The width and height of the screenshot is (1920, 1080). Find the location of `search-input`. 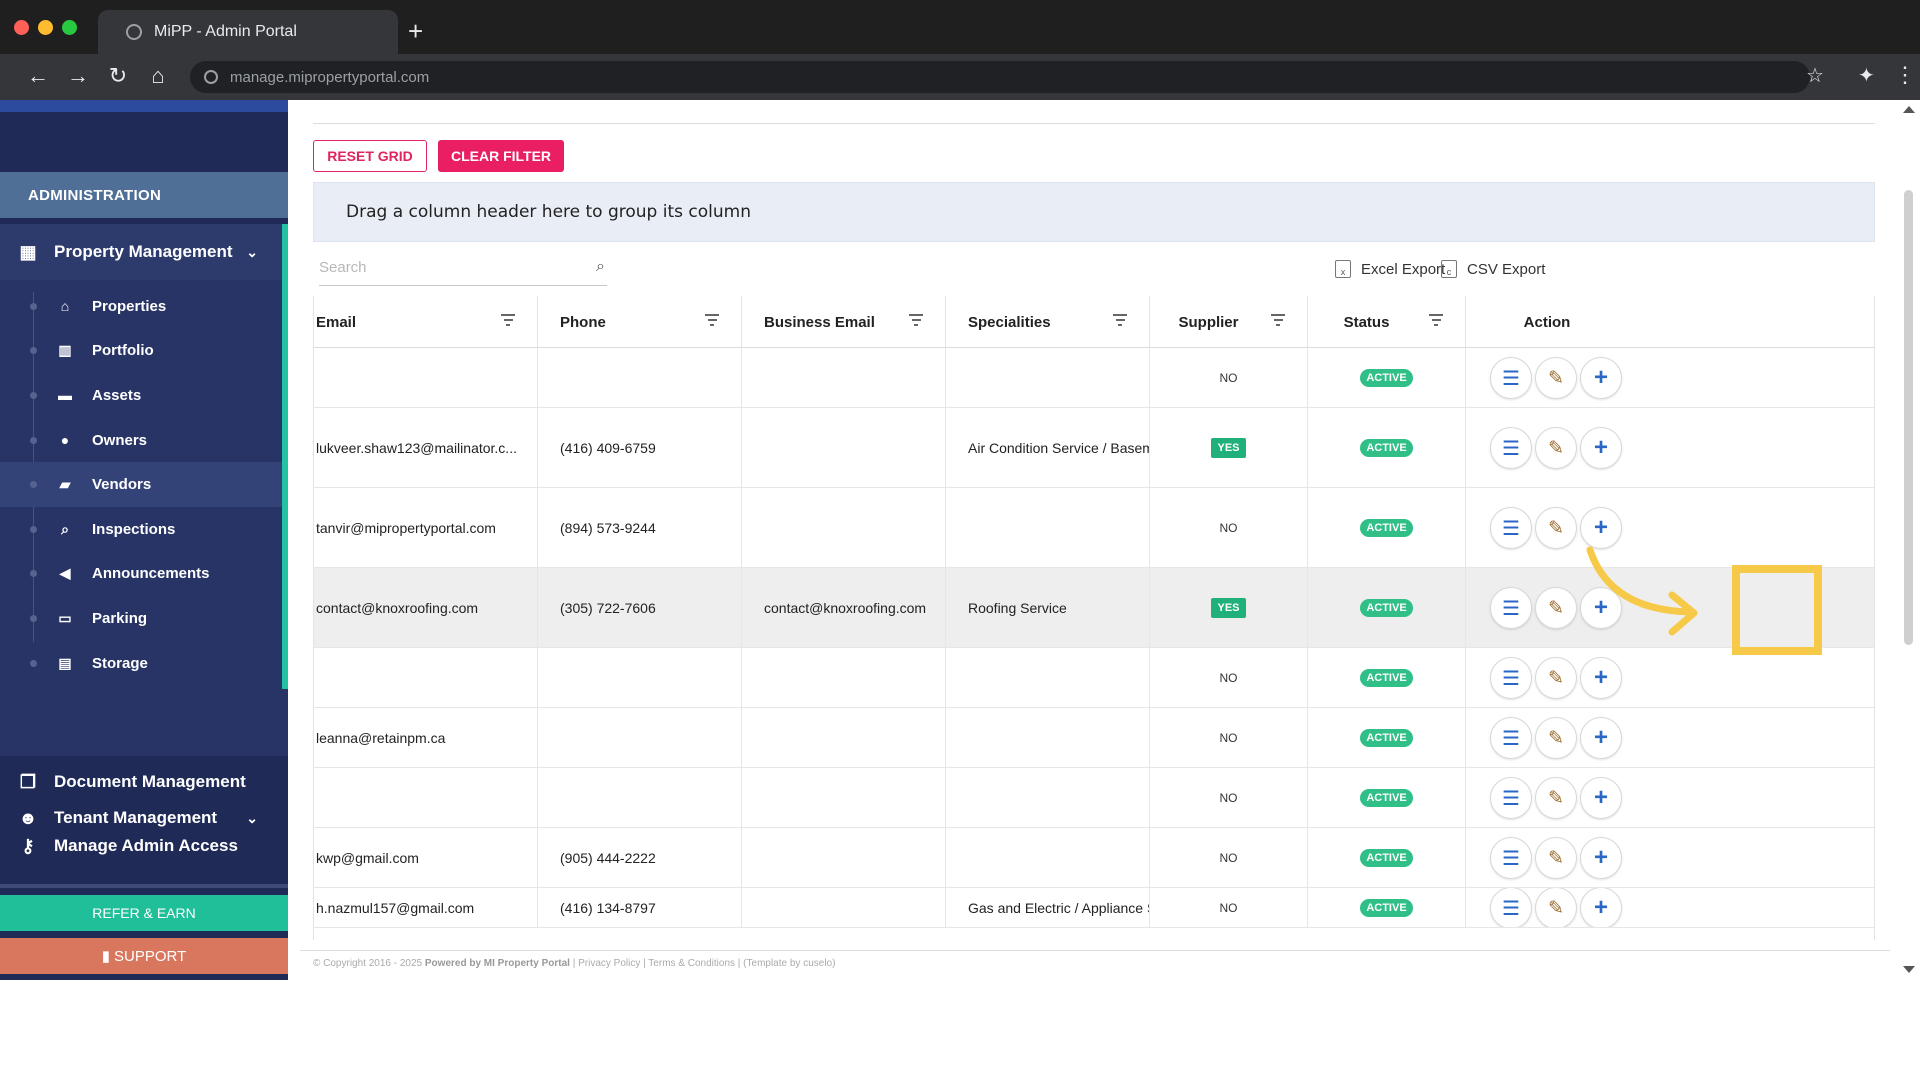

search-input is located at coordinates (444, 267).